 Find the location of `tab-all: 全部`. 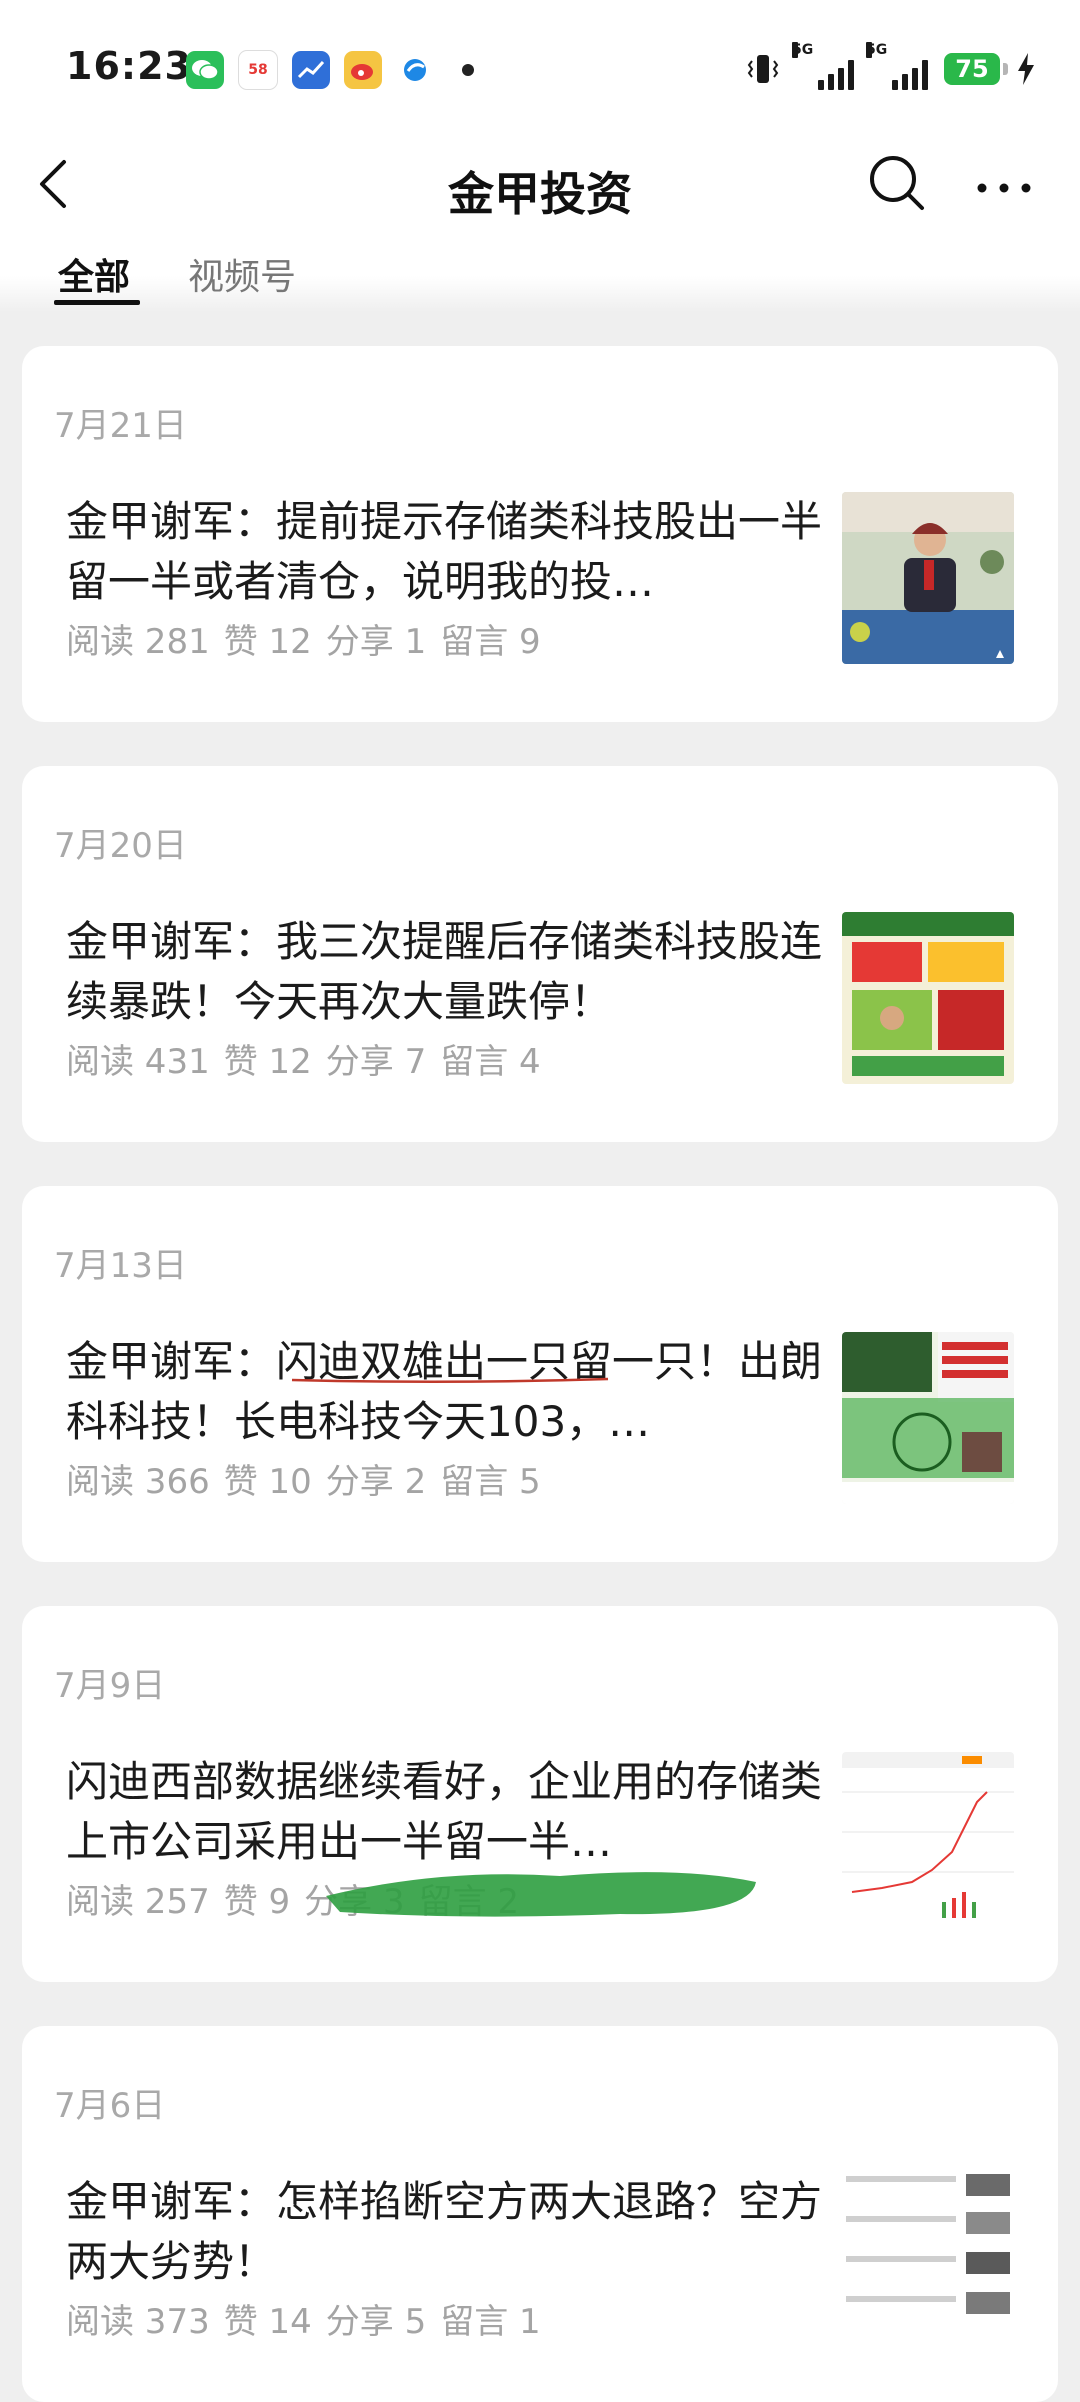

tab-all: 全部 is located at coordinates (94, 274).